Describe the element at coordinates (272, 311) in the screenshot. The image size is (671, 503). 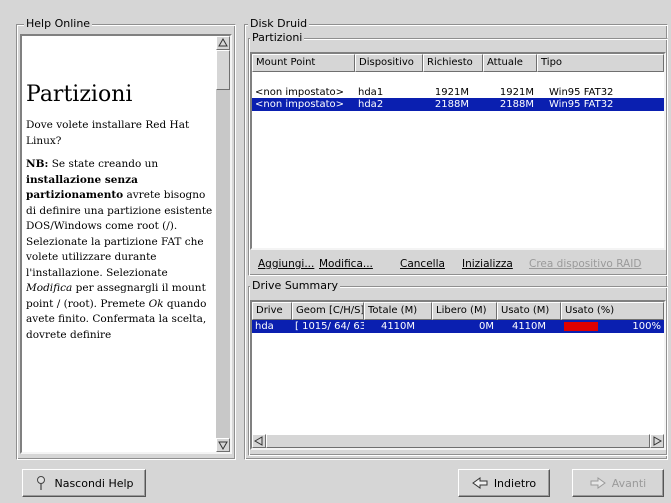
I see `col-drive: Drive` at that location.